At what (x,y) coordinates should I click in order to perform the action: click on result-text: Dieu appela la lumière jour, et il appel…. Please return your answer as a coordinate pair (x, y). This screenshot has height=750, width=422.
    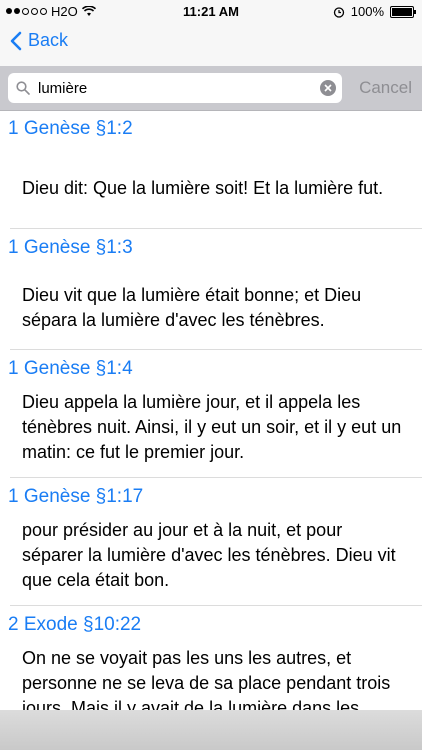
    Looking at the image, I should click on (212, 427).